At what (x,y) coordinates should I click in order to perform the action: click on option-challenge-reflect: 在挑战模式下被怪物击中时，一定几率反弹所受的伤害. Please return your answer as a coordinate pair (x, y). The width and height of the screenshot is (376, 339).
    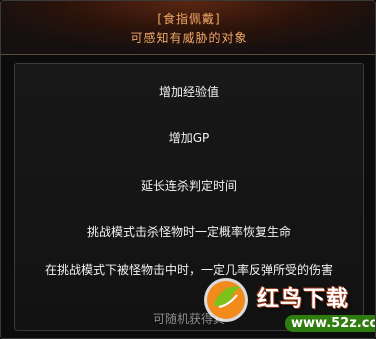
    Looking at the image, I should click on (189, 270).